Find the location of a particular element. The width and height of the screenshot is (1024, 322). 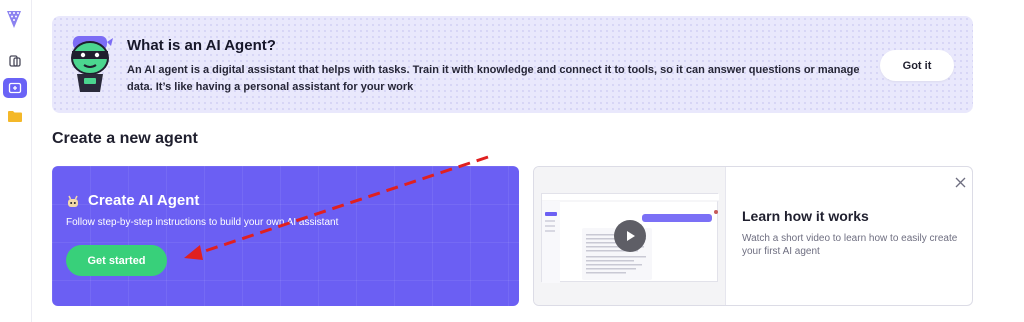

sidebar-item-layers is located at coordinates (15, 61).